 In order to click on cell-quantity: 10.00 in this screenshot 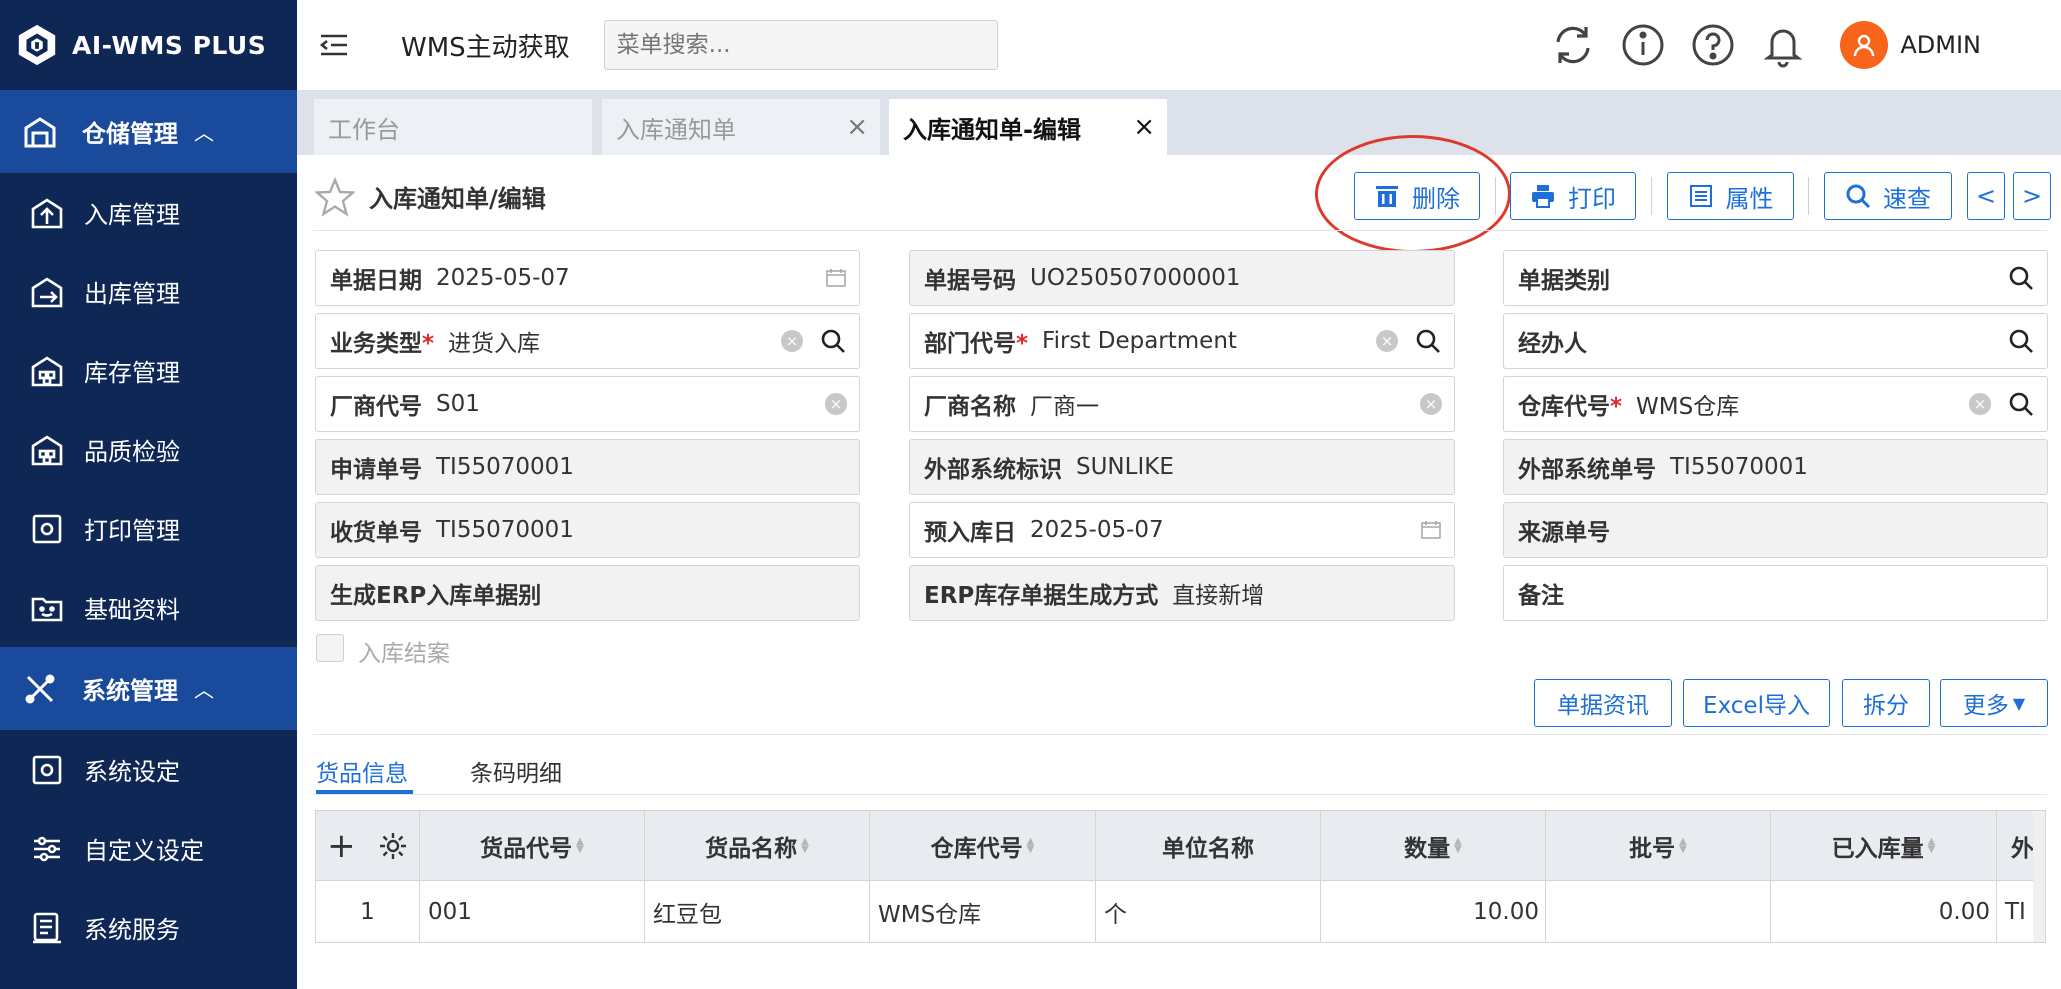, I will do `click(1433, 911)`.